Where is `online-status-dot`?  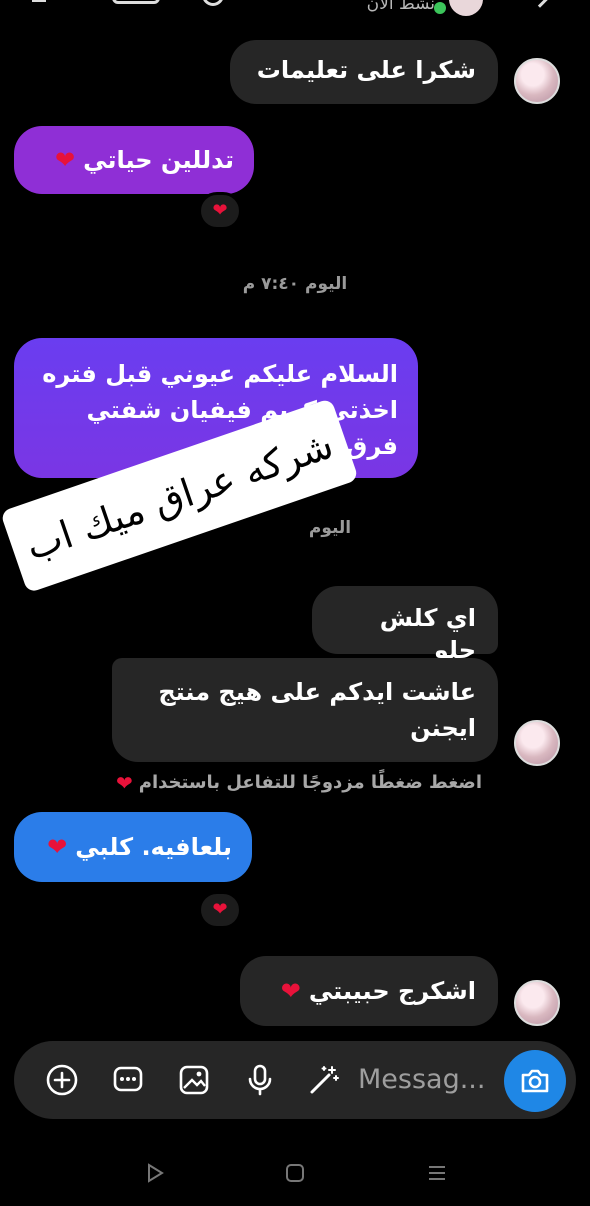 online-status-dot is located at coordinates (440, 8).